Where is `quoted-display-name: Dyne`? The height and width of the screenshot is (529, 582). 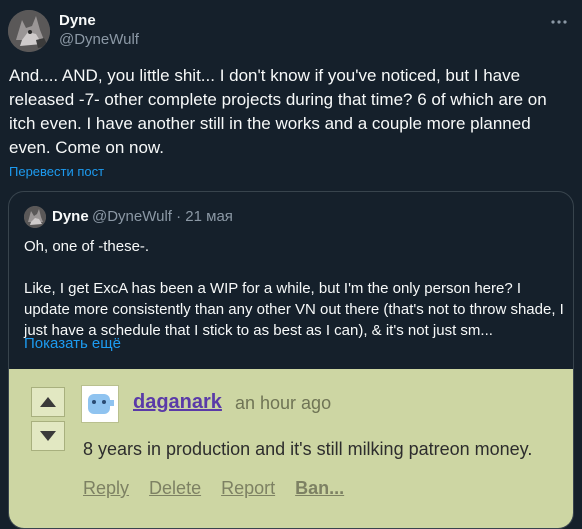
quoted-display-name: Dyne is located at coordinates (70, 216).